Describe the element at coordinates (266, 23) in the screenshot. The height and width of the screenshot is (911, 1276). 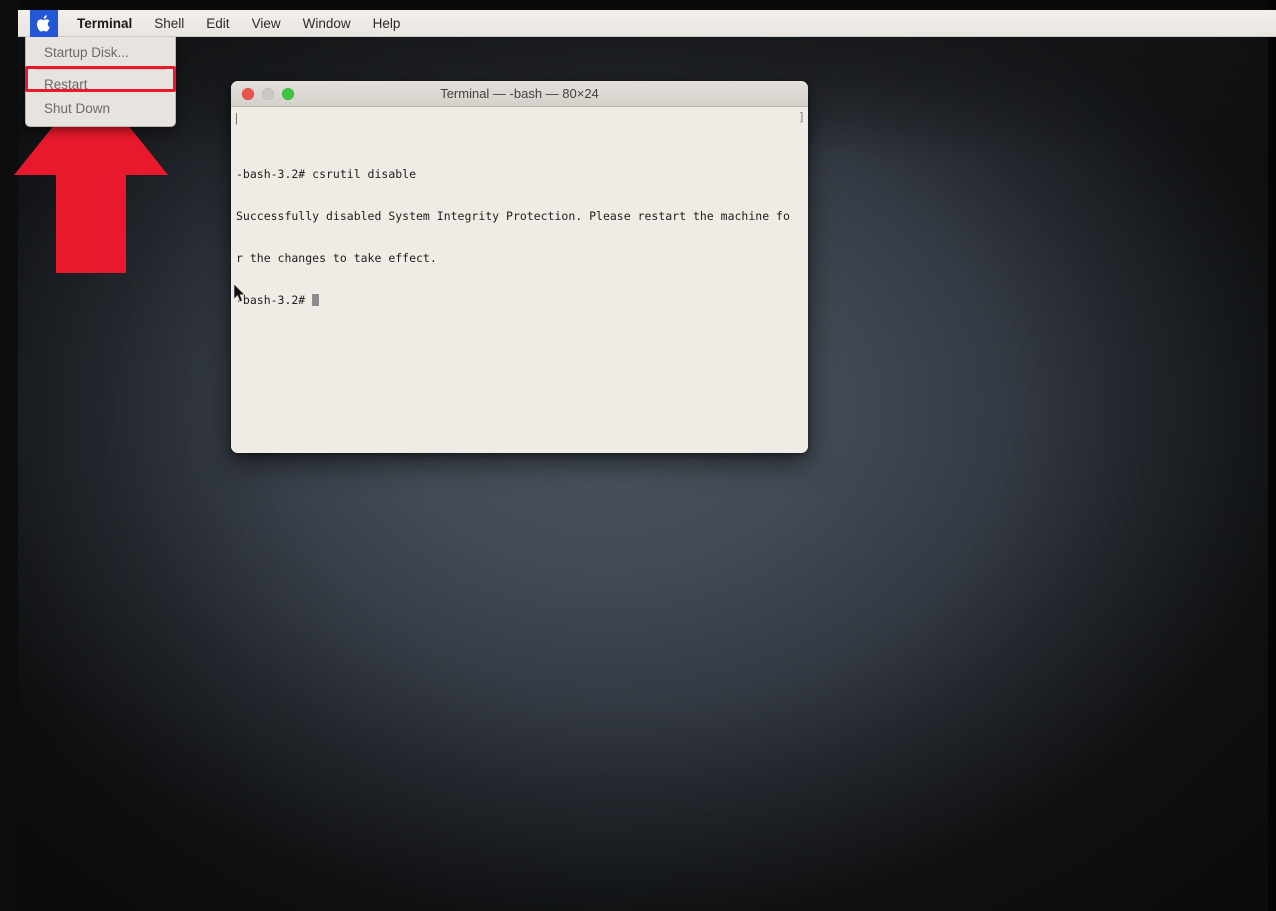
I see `menu-item-view: View` at that location.